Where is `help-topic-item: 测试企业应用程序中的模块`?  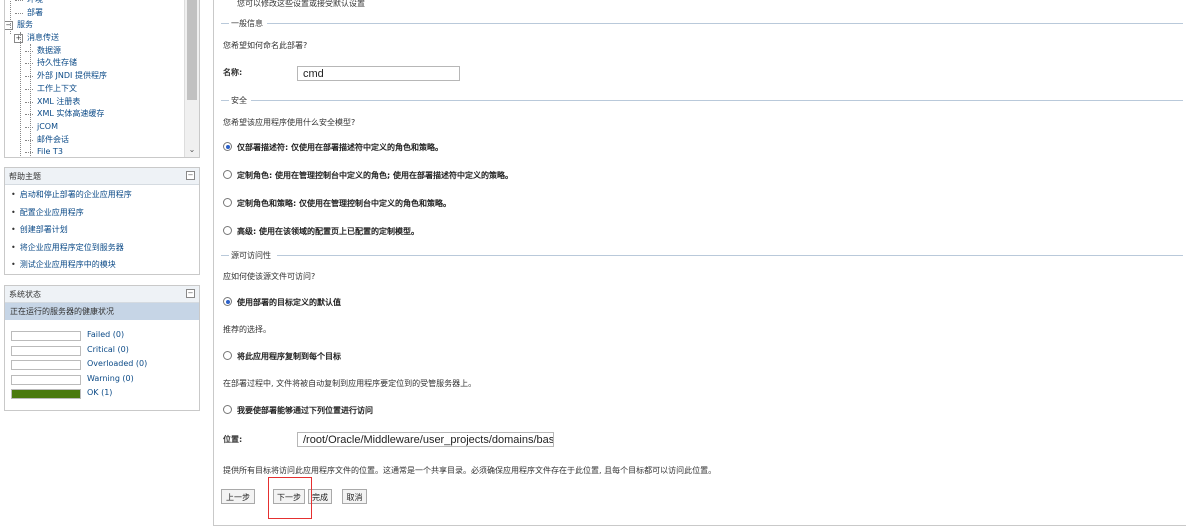
help-topic-item: 测试企业应用程序中的模块 is located at coordinates (105, 268).